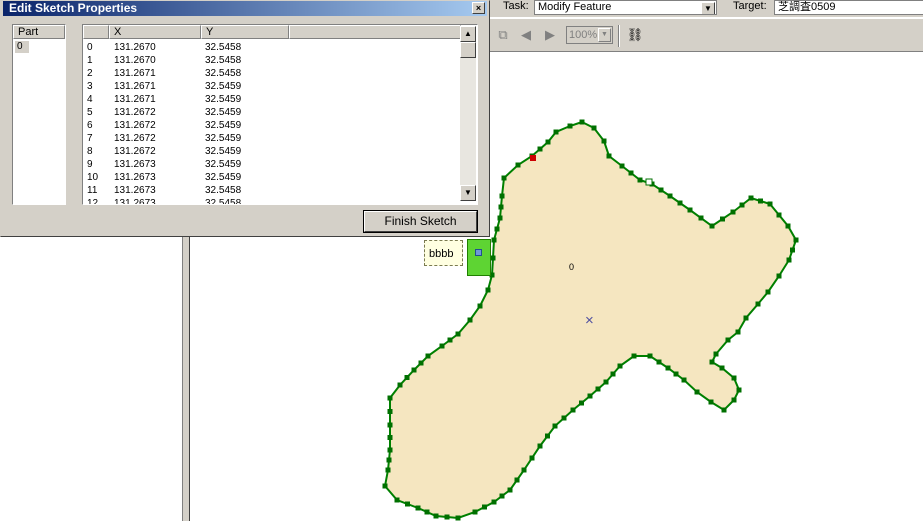 The height and width of the screenshot is (521, 923). Describe the element at coordinates (96, 32) in the screenshot. I see `index-column-header` at that location.